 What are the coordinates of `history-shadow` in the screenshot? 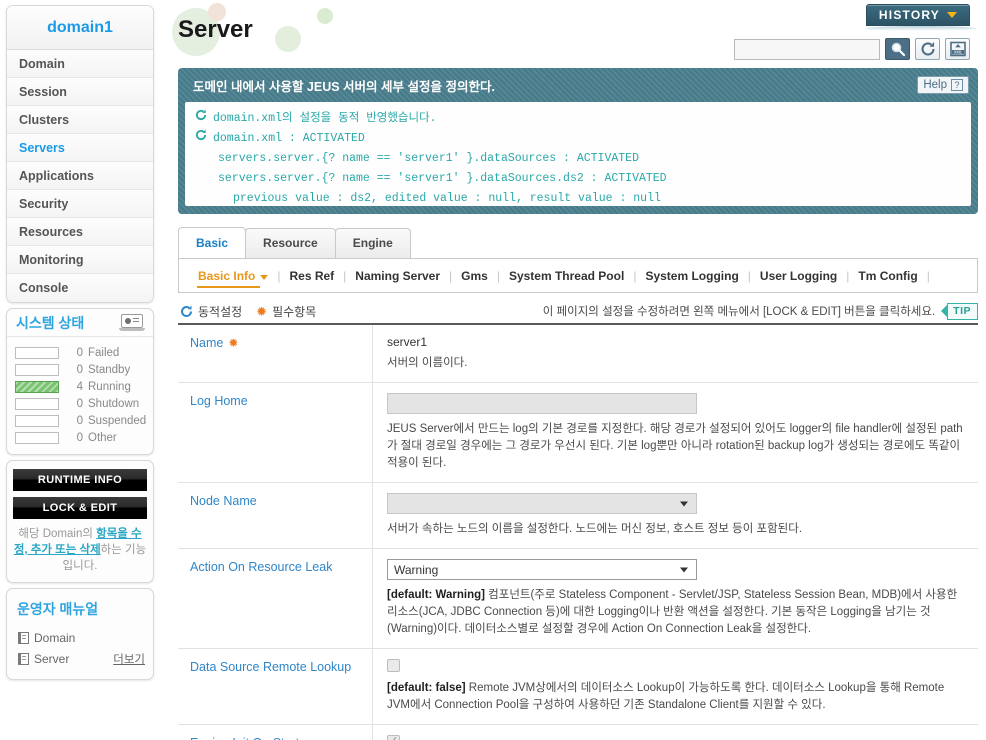 It's located at (921, 28).